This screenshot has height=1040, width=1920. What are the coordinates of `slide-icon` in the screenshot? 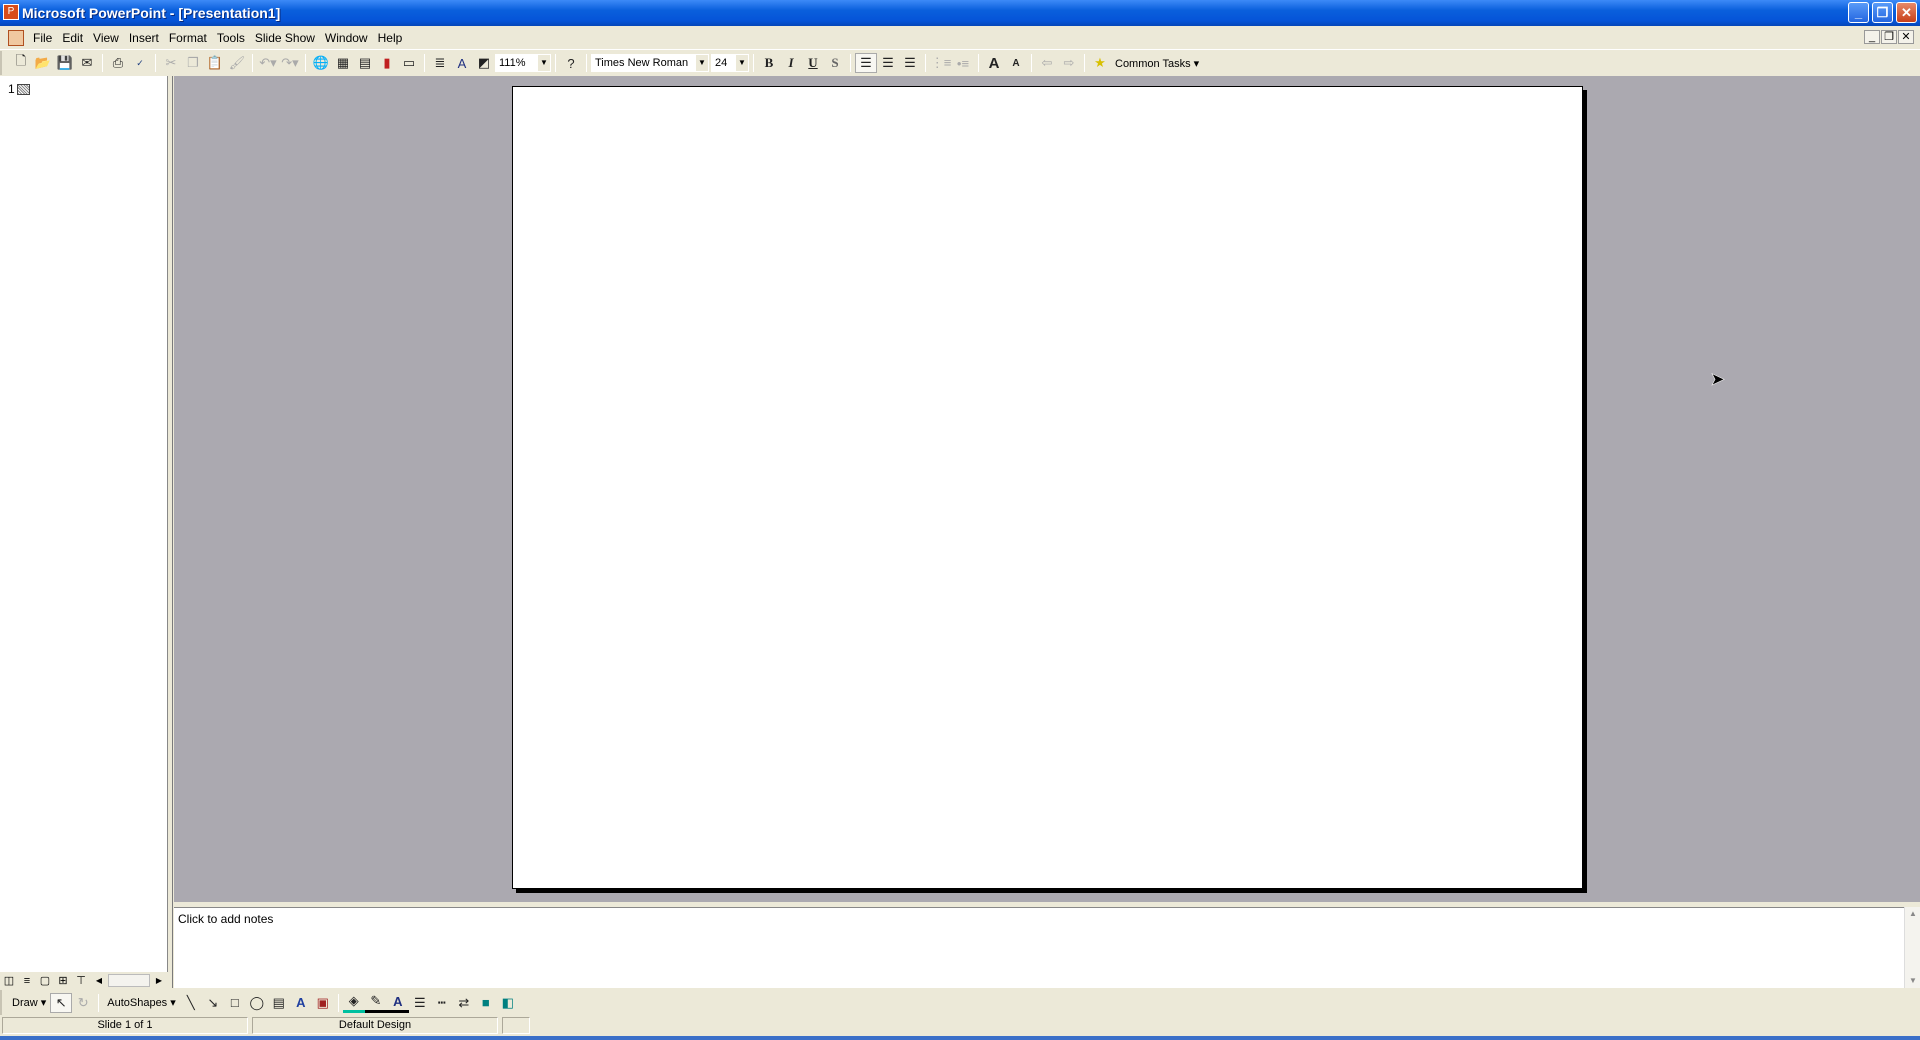 It's located at (23, 89).